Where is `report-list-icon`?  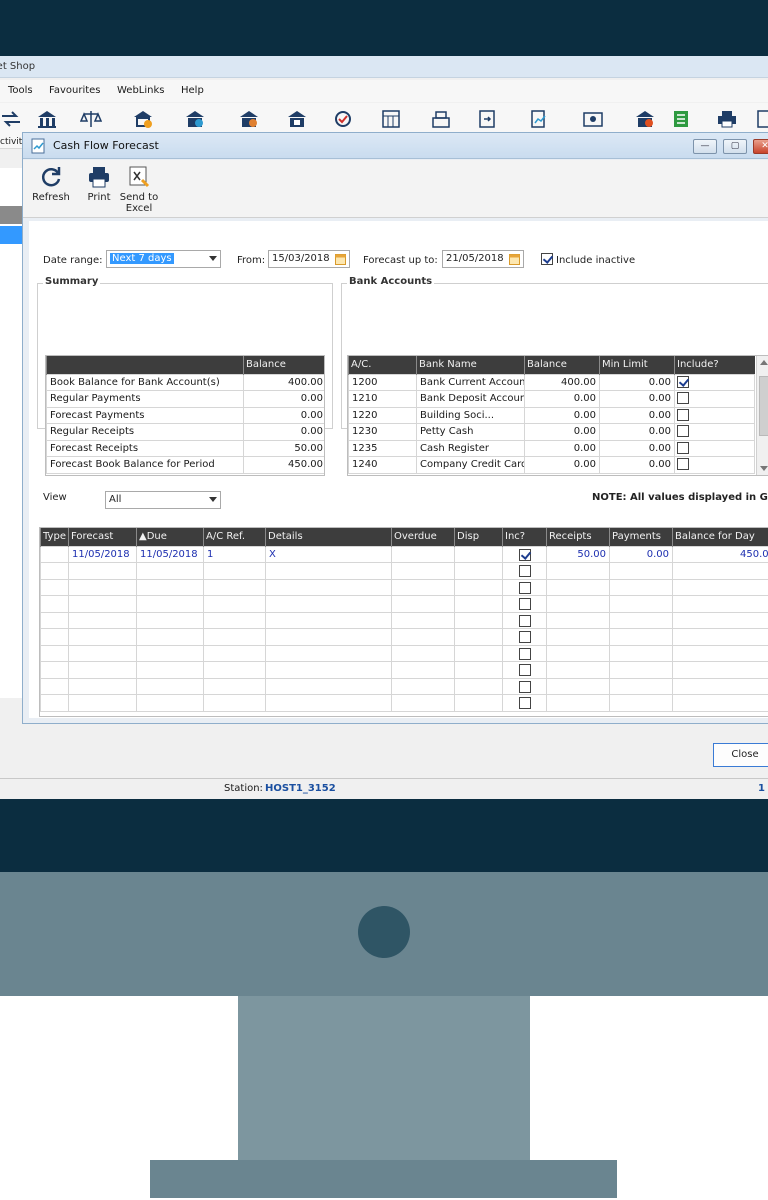
report-list-icon is located at coordinates (681, 119).